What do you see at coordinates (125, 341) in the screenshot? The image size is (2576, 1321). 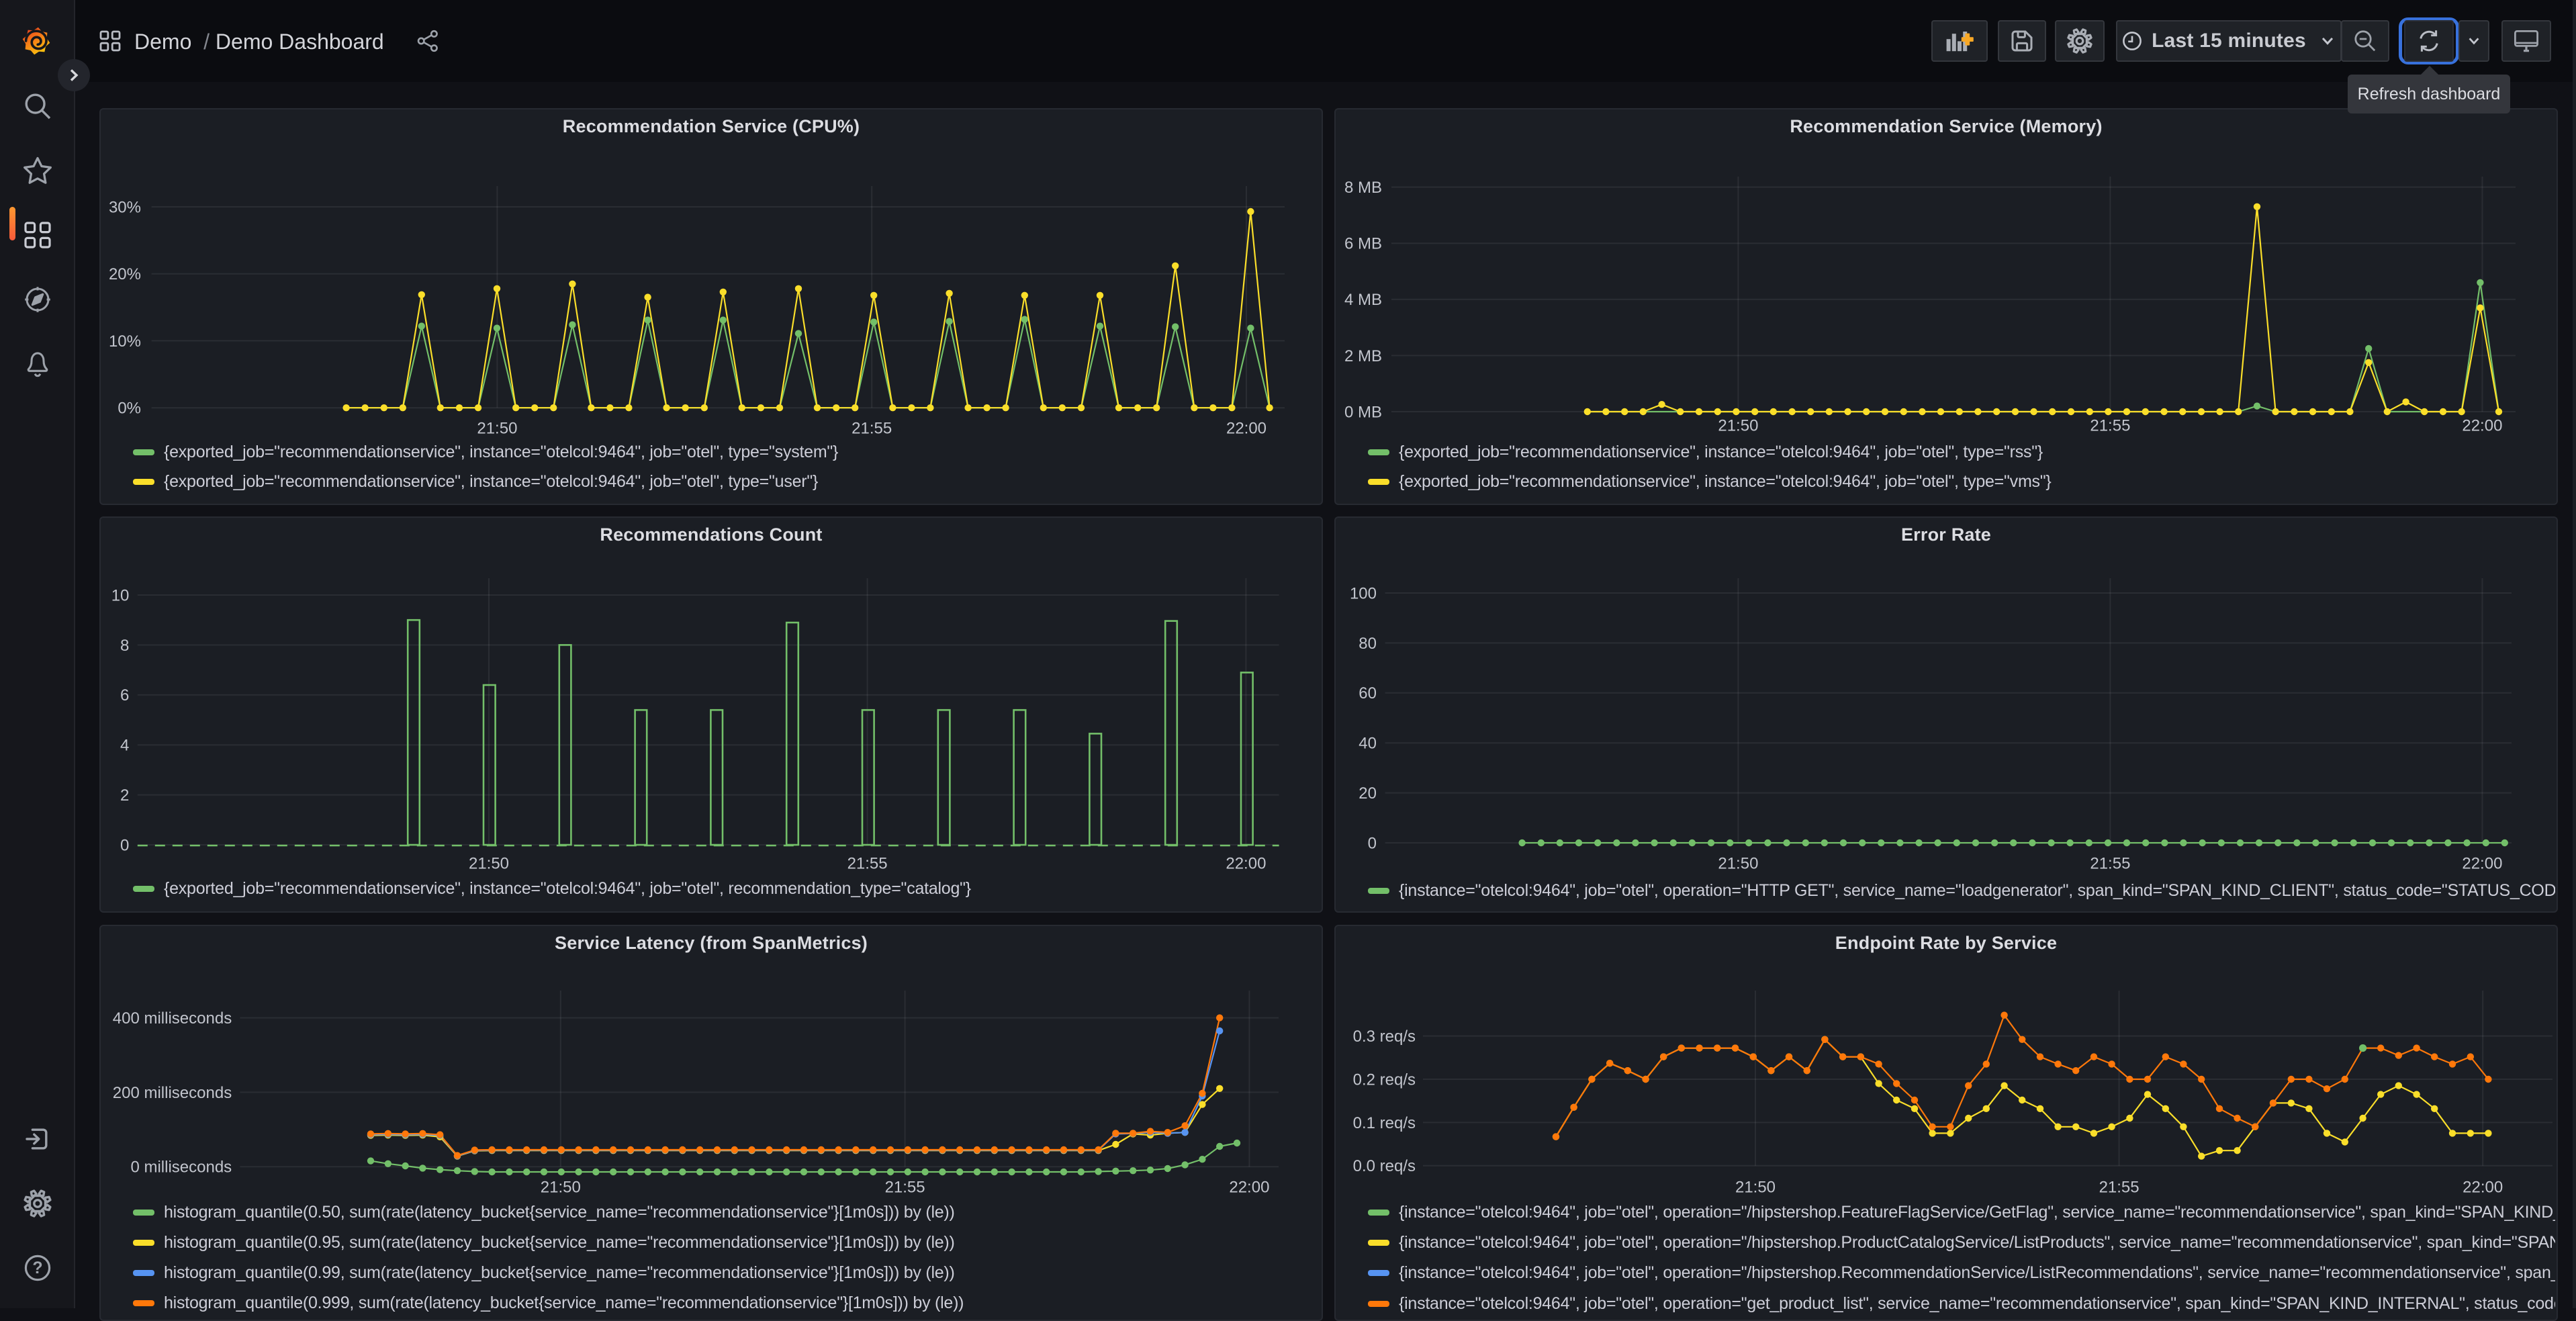 I see `svg-text: 10%` at bounding box center [125, 341].